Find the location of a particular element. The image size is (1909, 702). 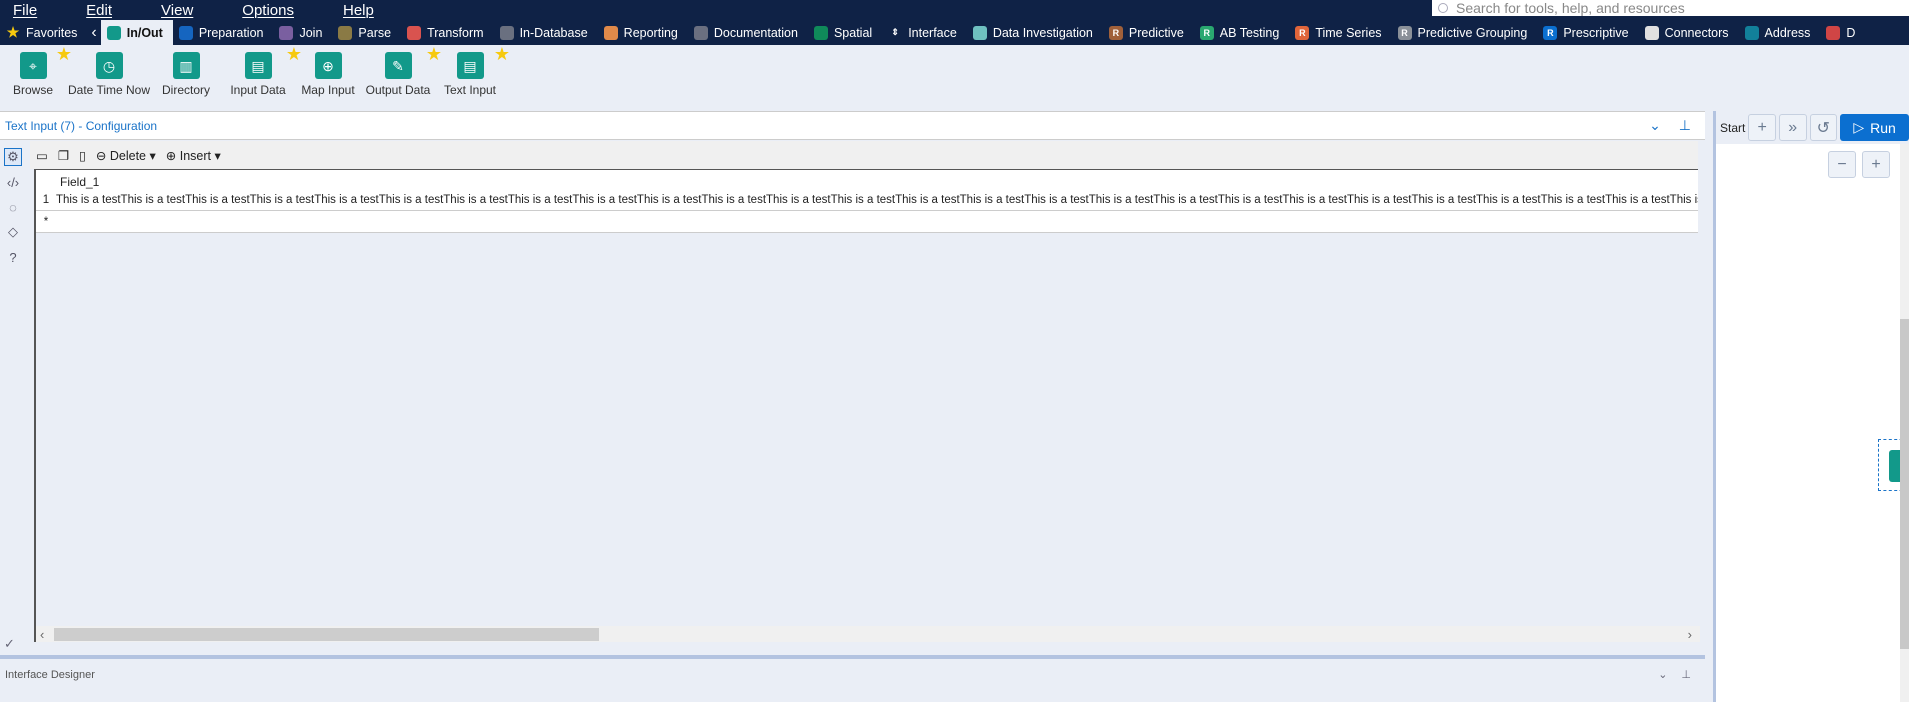

tab-reporting: Reporting is located at coordinates (643, 32).